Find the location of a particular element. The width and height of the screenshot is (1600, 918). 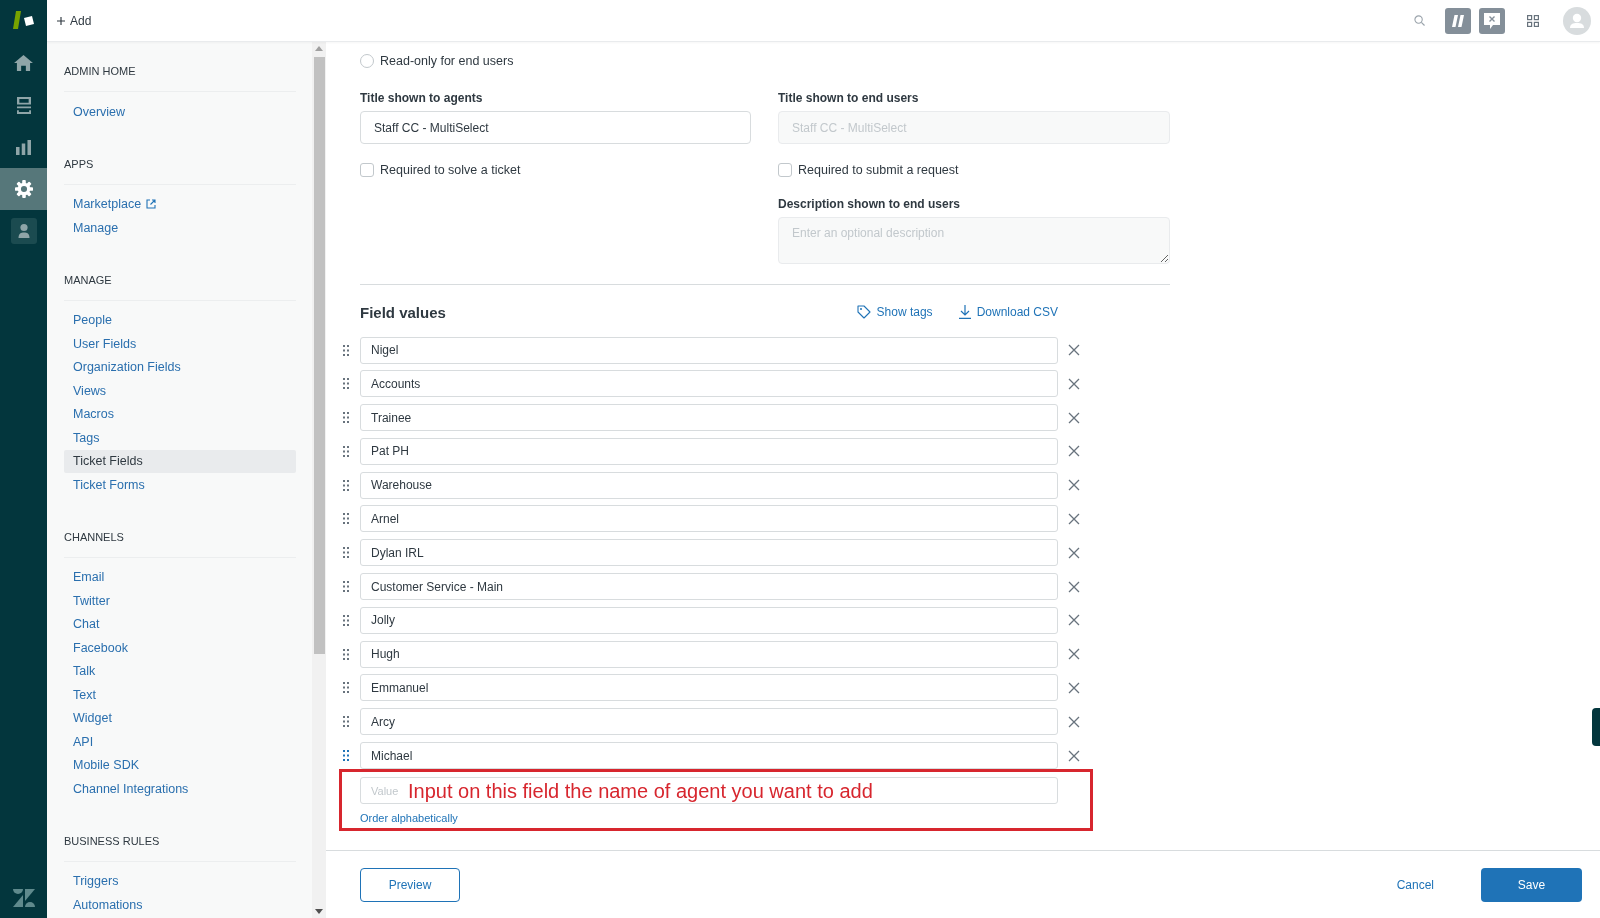

option-field: Hugh is located at coordinates (709, 654).